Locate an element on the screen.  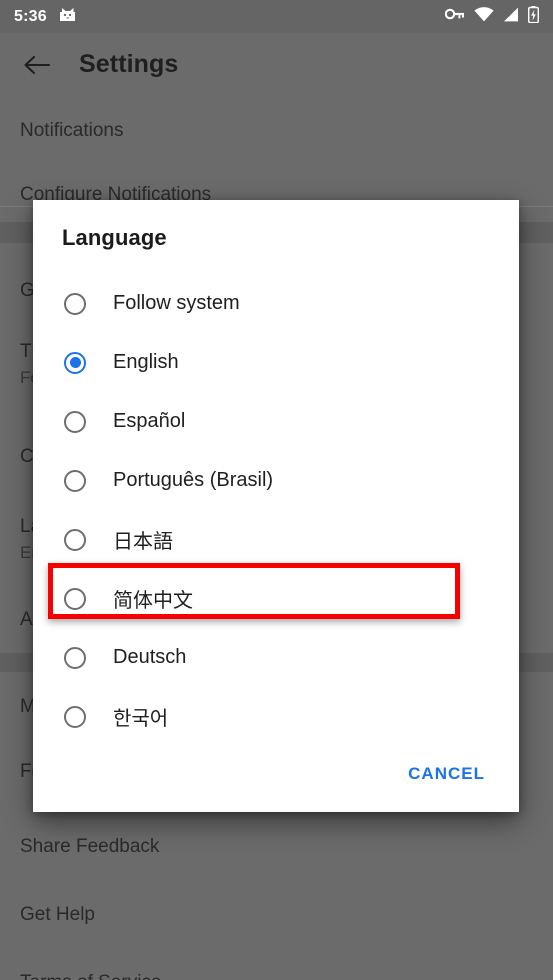
status-bar-right is located at coordinates (492, 16).